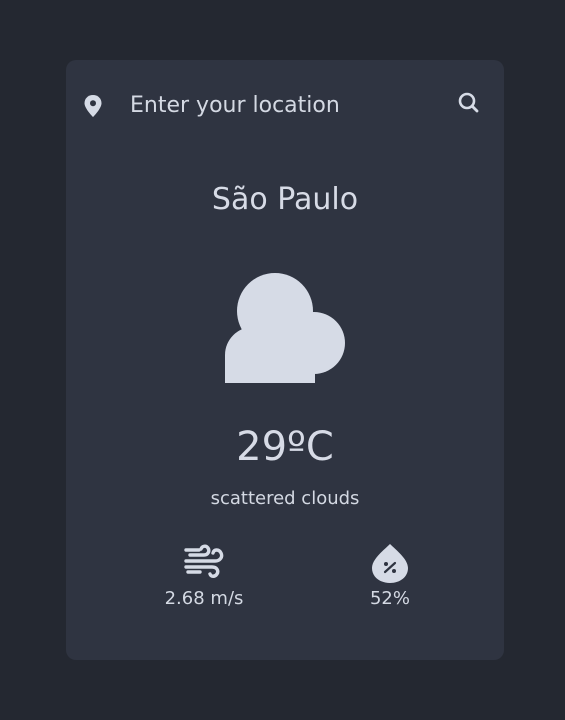  Describe the element at coordinates (93, 106) in the screenshot. I see `location-pin-icon` at that location.